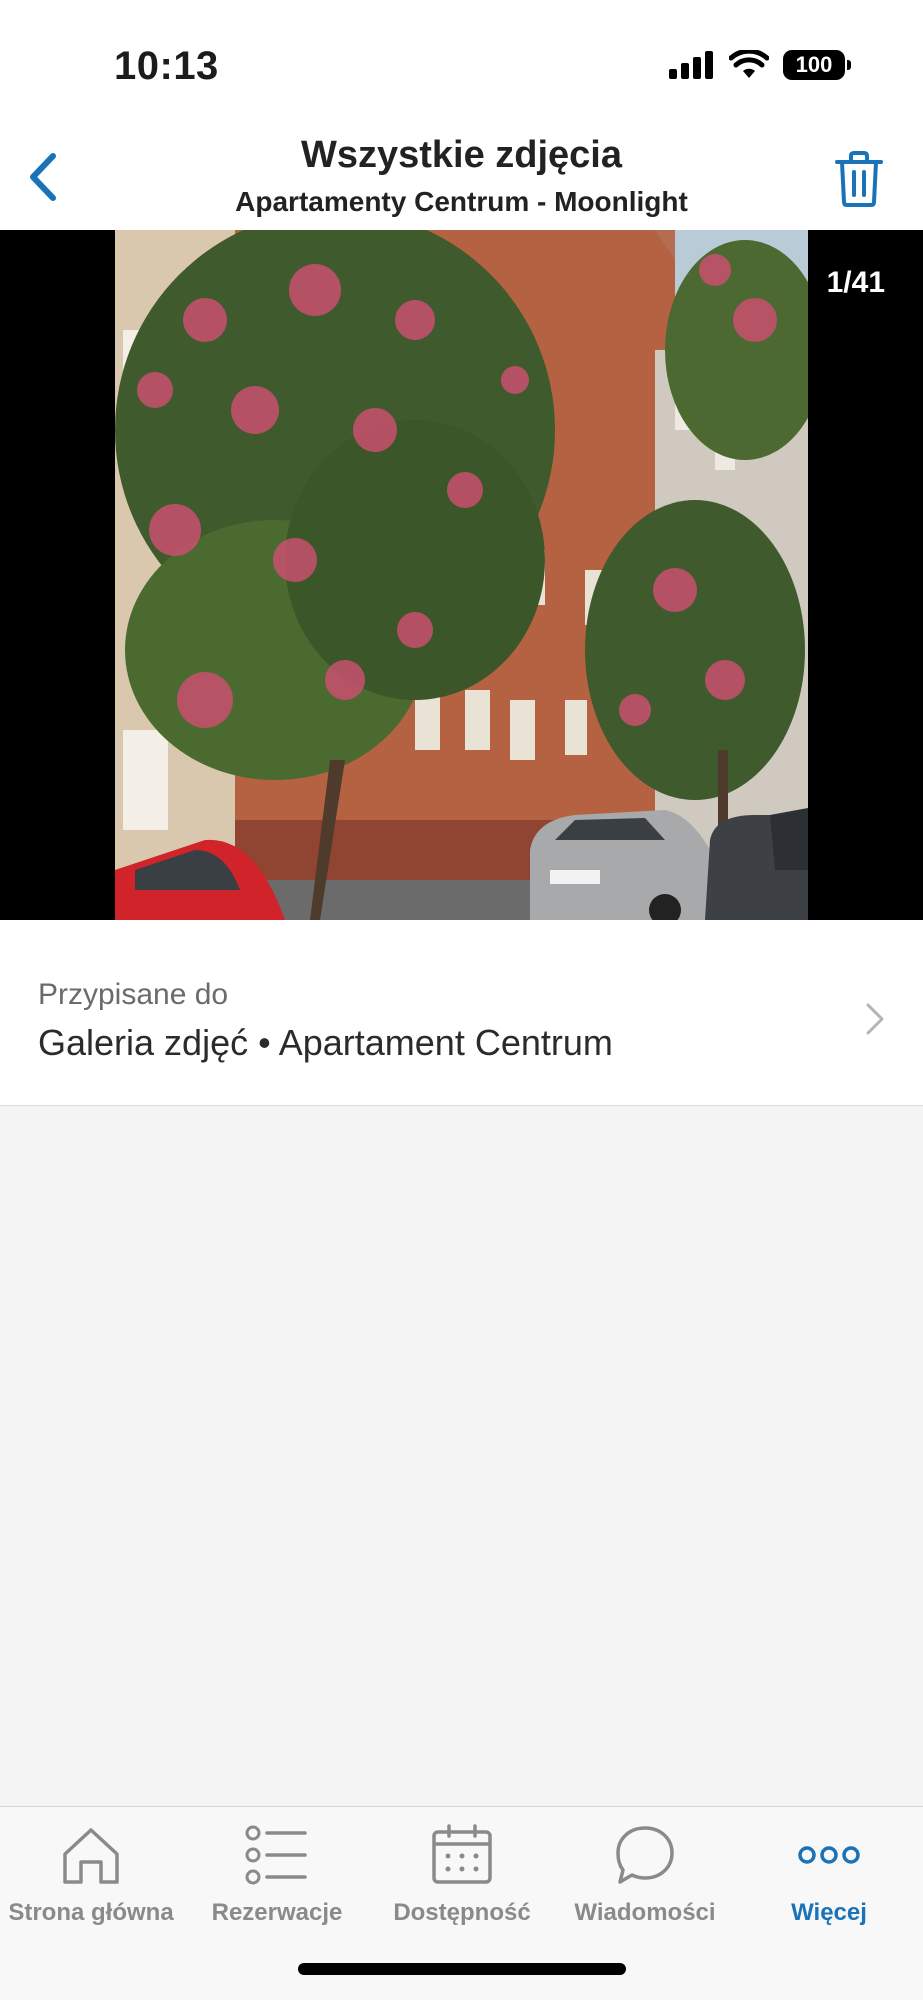  What do you see at coordinates (325, 1042) in the screenshot?
I see `assigned-to-value: Galeria zdjęć • Apartament Centrum` at bounding box center [325, 1042].